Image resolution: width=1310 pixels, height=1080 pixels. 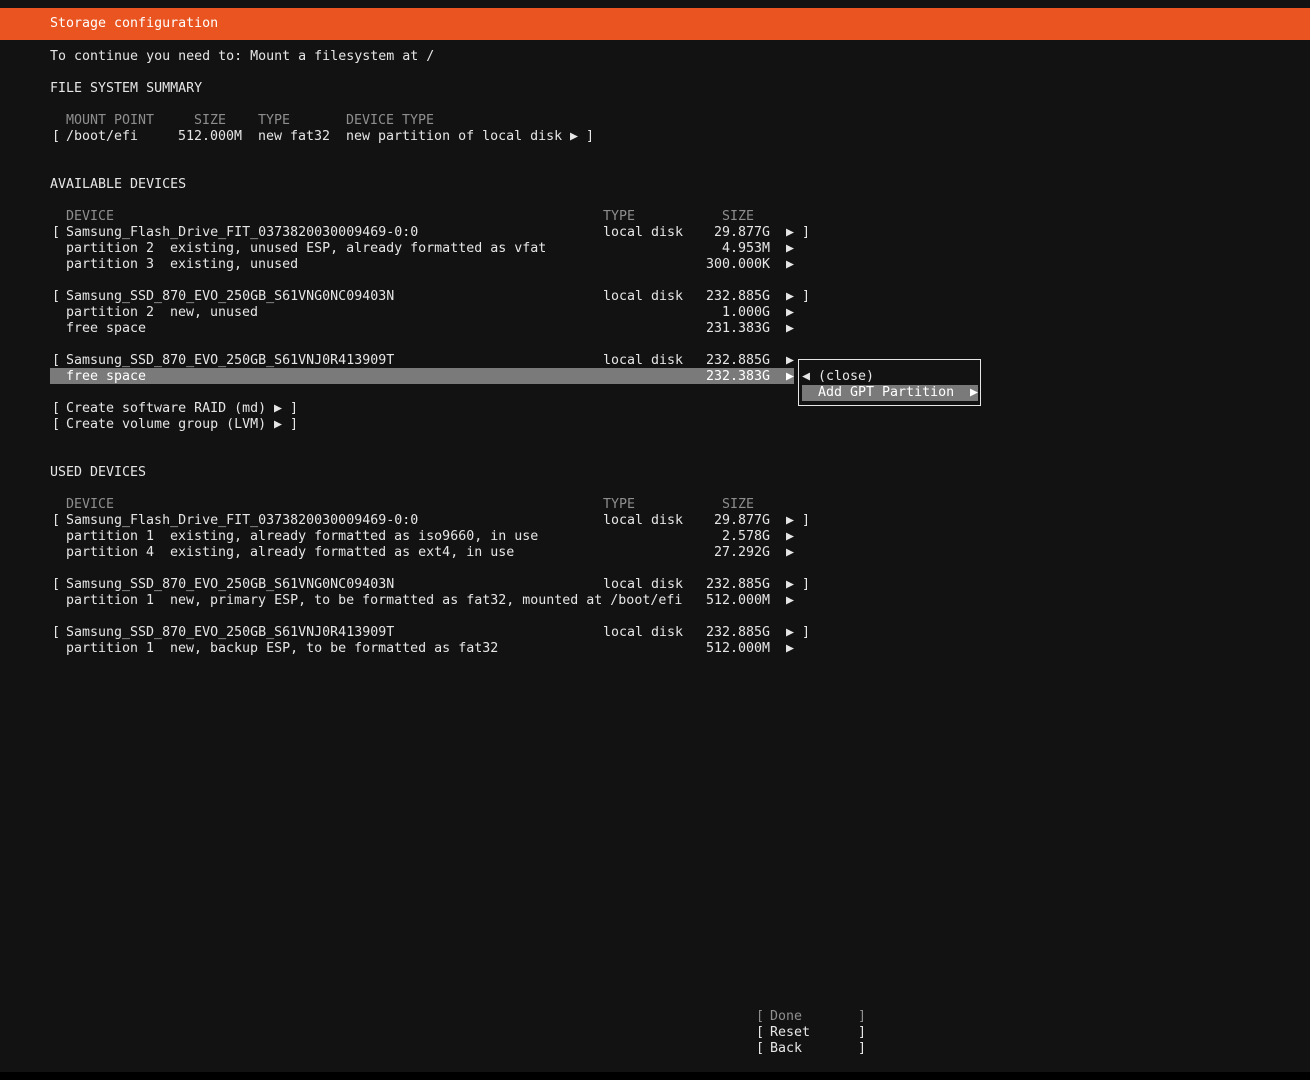 I want to click on selected-free-space-row, so click(x=422, y=376).